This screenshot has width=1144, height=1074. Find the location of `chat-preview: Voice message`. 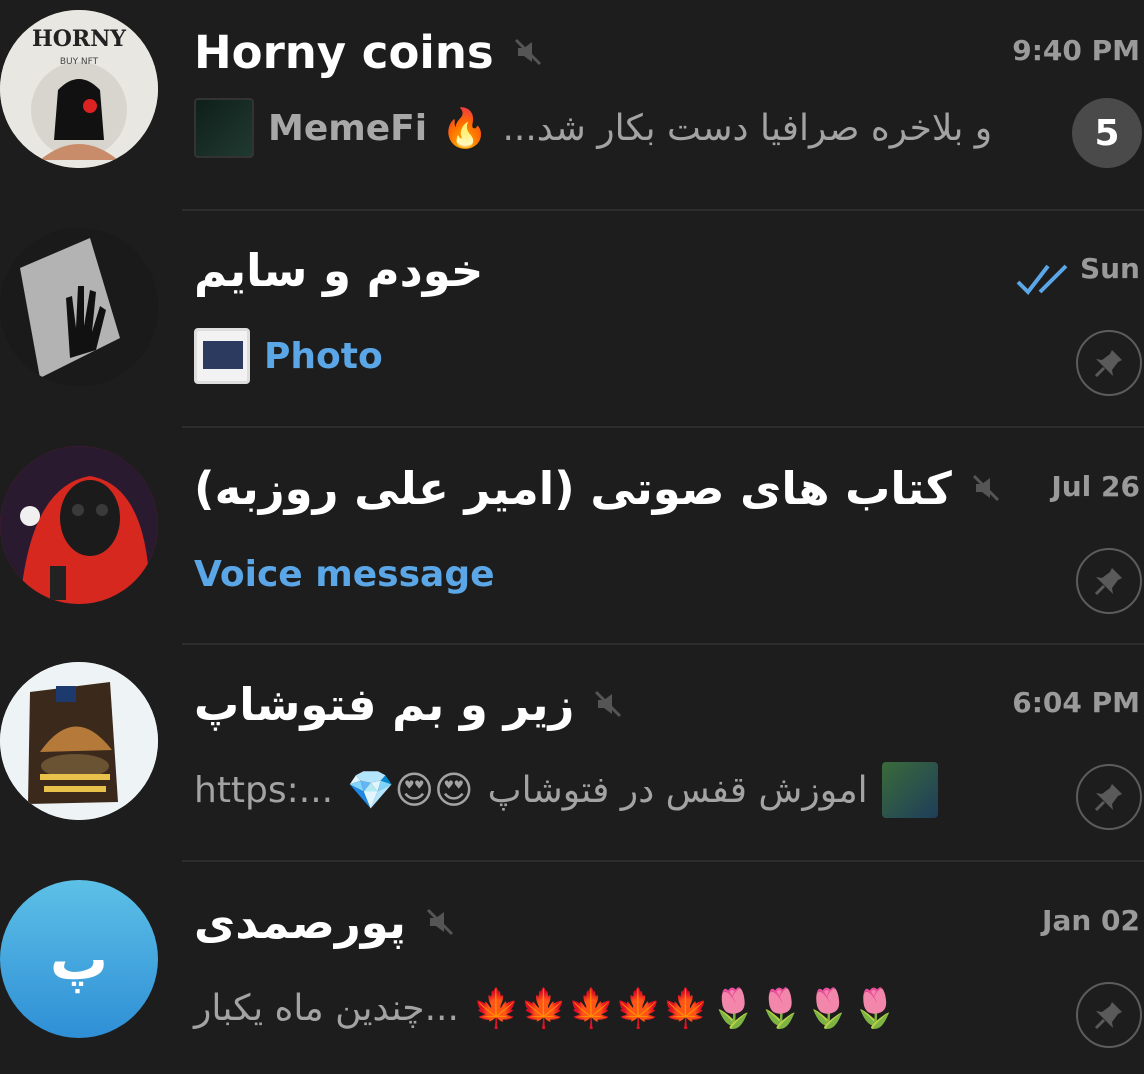

chat-preview: Voice message is located at coordinates (344, 574).